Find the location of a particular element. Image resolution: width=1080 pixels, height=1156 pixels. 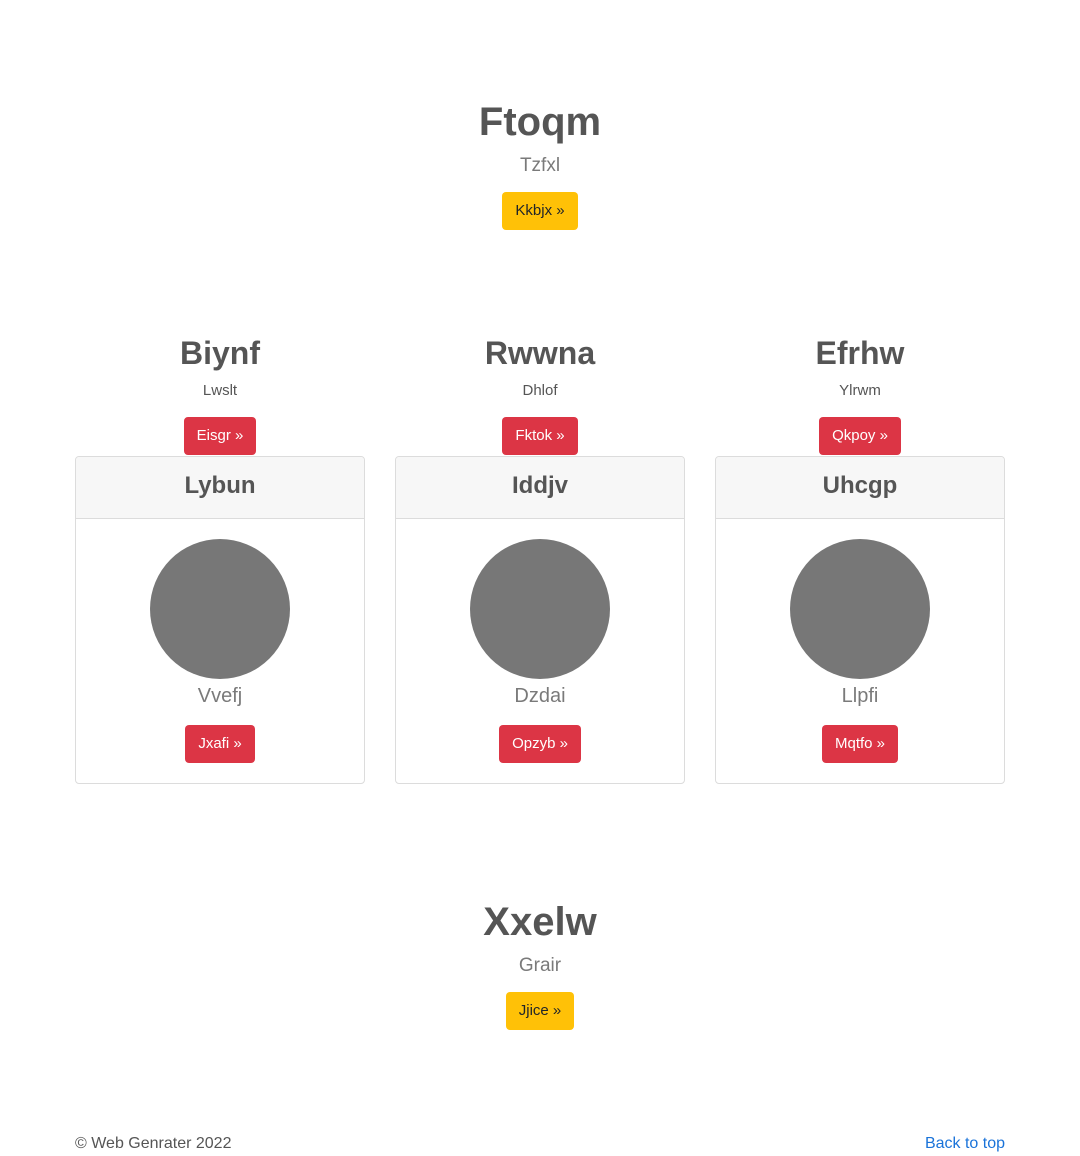

hero-top-button: Kkbjx » is located at coordinates (540, 211).